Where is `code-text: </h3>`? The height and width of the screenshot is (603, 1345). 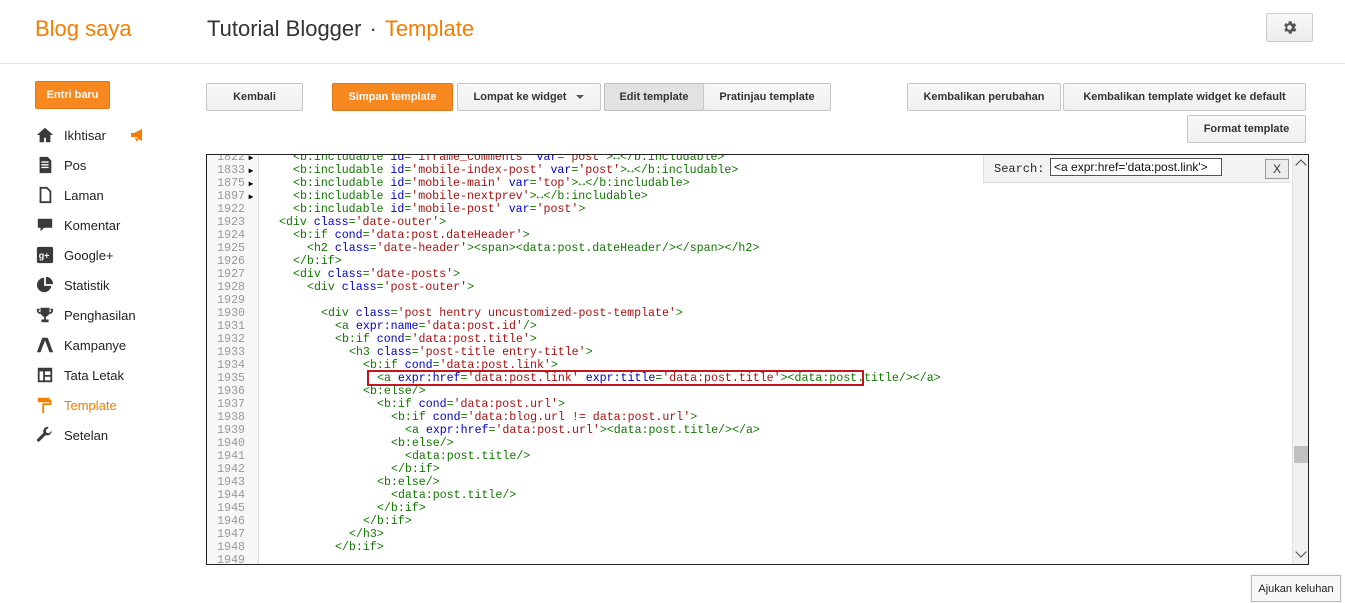 code-text: </h3> is located at coordinates (366, 534).